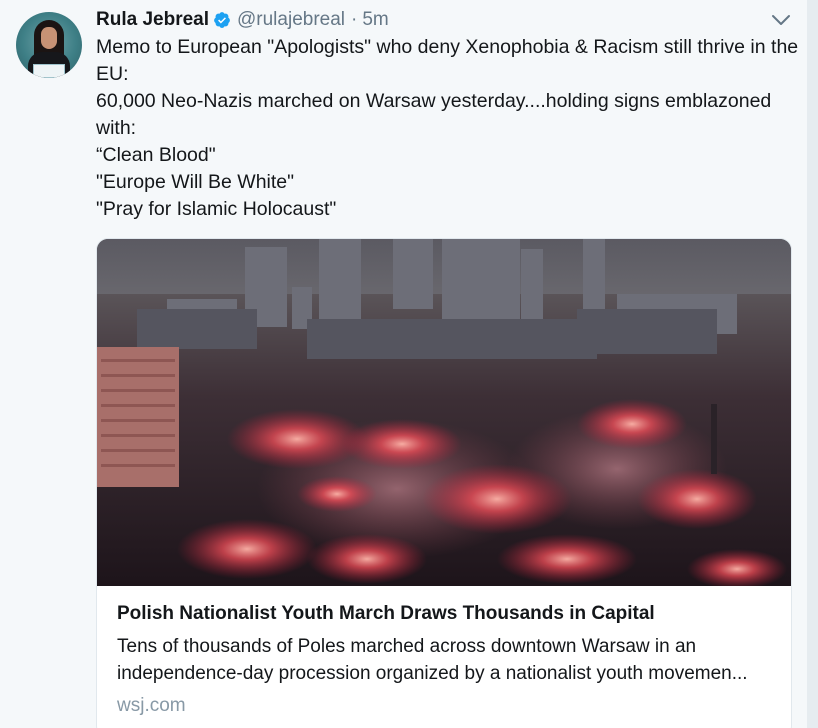 This screenshot has height=728, width=818. I want to click on verified-badge-icon, so click(222, 20).